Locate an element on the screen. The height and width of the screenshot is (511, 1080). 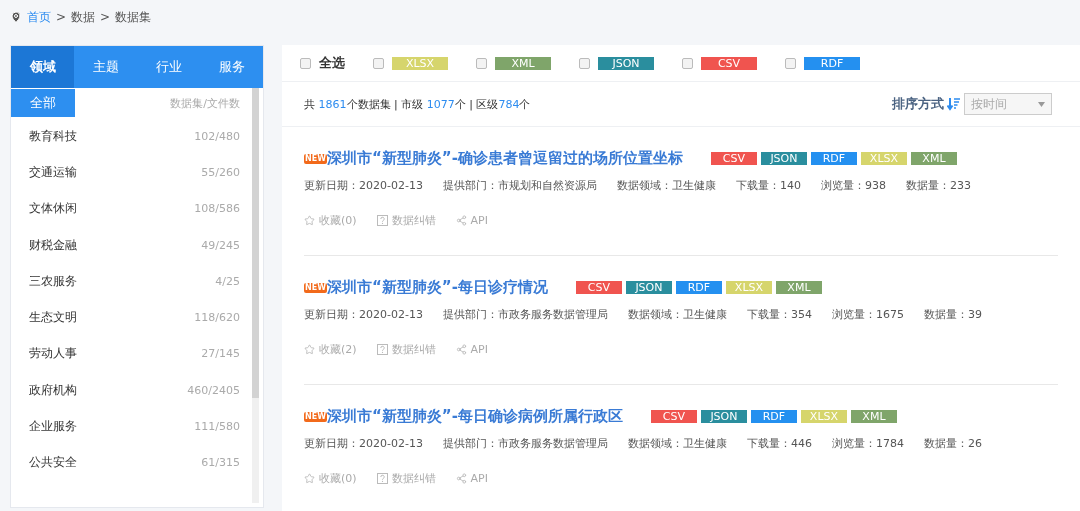
category-tab: 服务 is located at coordinates (231, 67).